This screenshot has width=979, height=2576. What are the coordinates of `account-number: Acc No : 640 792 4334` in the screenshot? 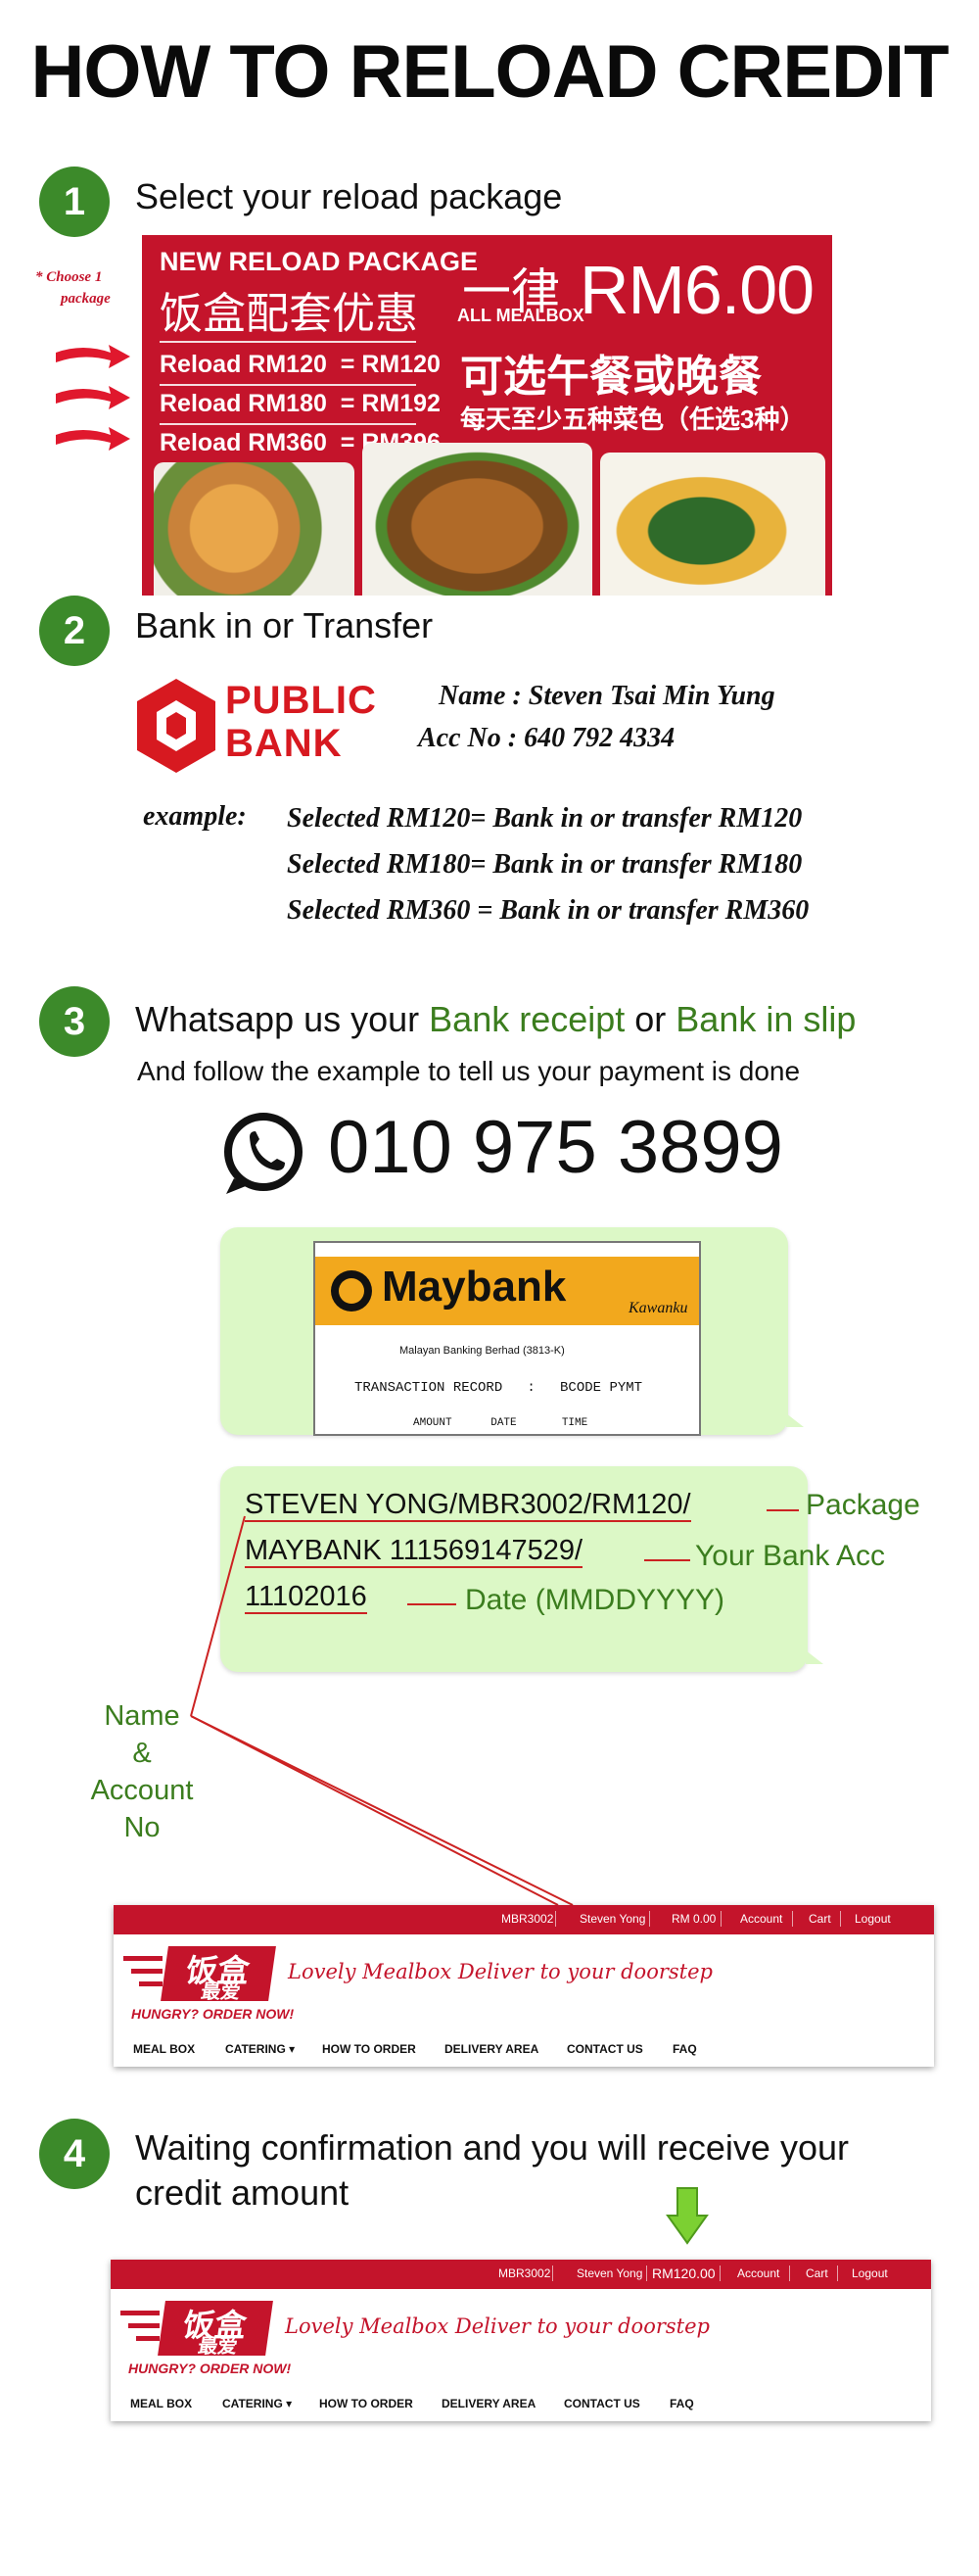 It's located at (547, 738).